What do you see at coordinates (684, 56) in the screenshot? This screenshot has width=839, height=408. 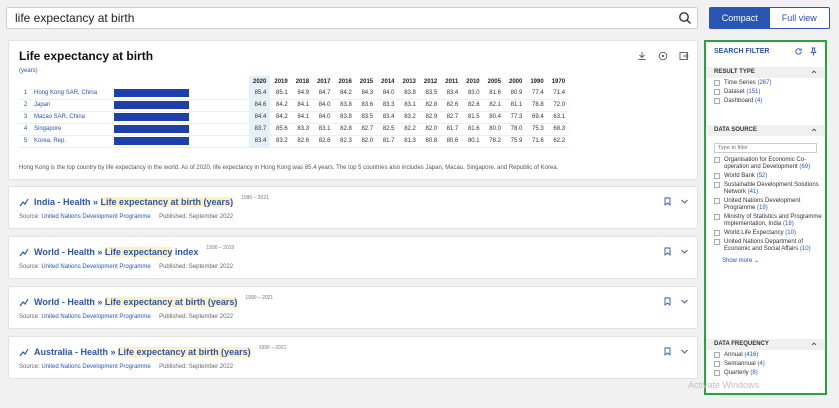 I see `open-external-icon` at bounding box center [684, 56].